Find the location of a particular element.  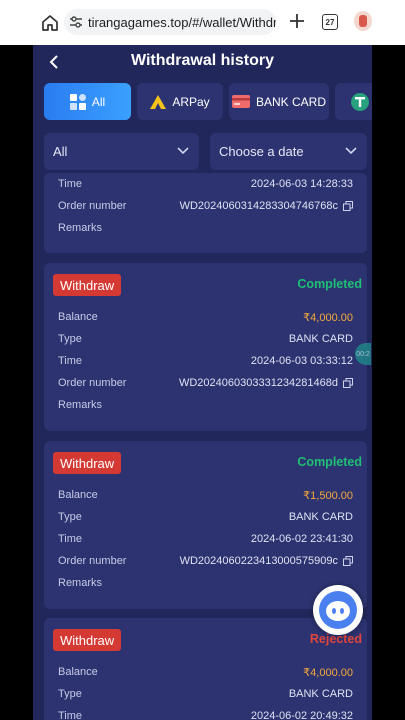

tab-all-label: All is located at coordinates (98, 101).